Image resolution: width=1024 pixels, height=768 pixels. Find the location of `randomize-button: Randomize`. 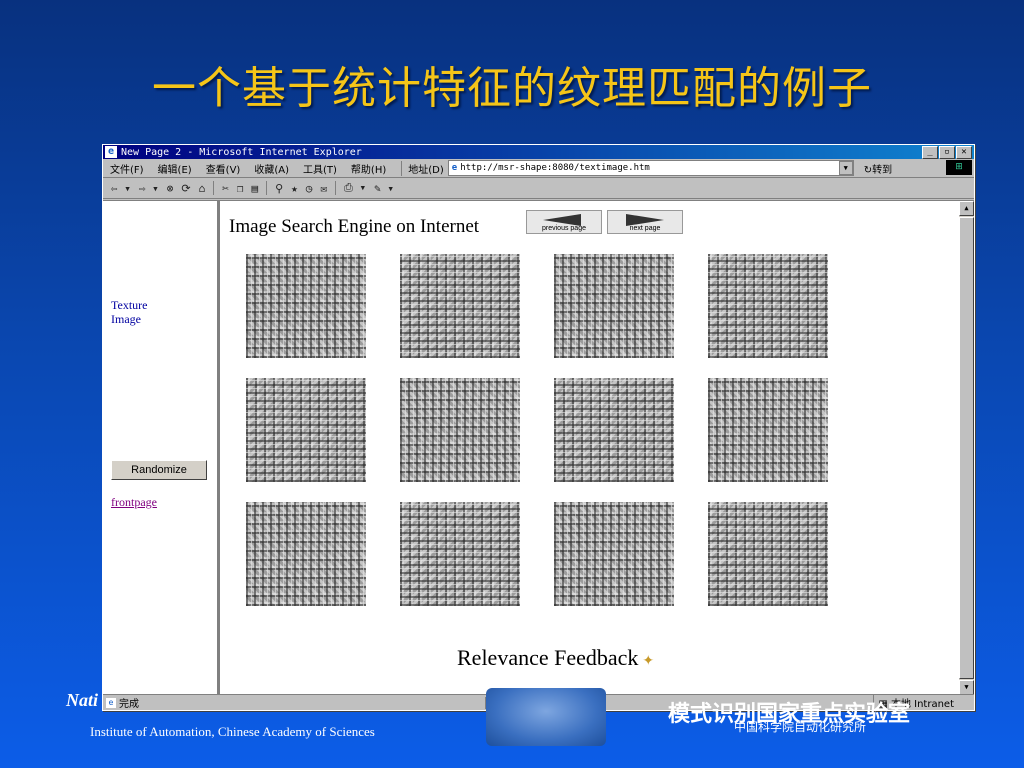

randomize-button: Randomize is located at coordinates (159, 470).